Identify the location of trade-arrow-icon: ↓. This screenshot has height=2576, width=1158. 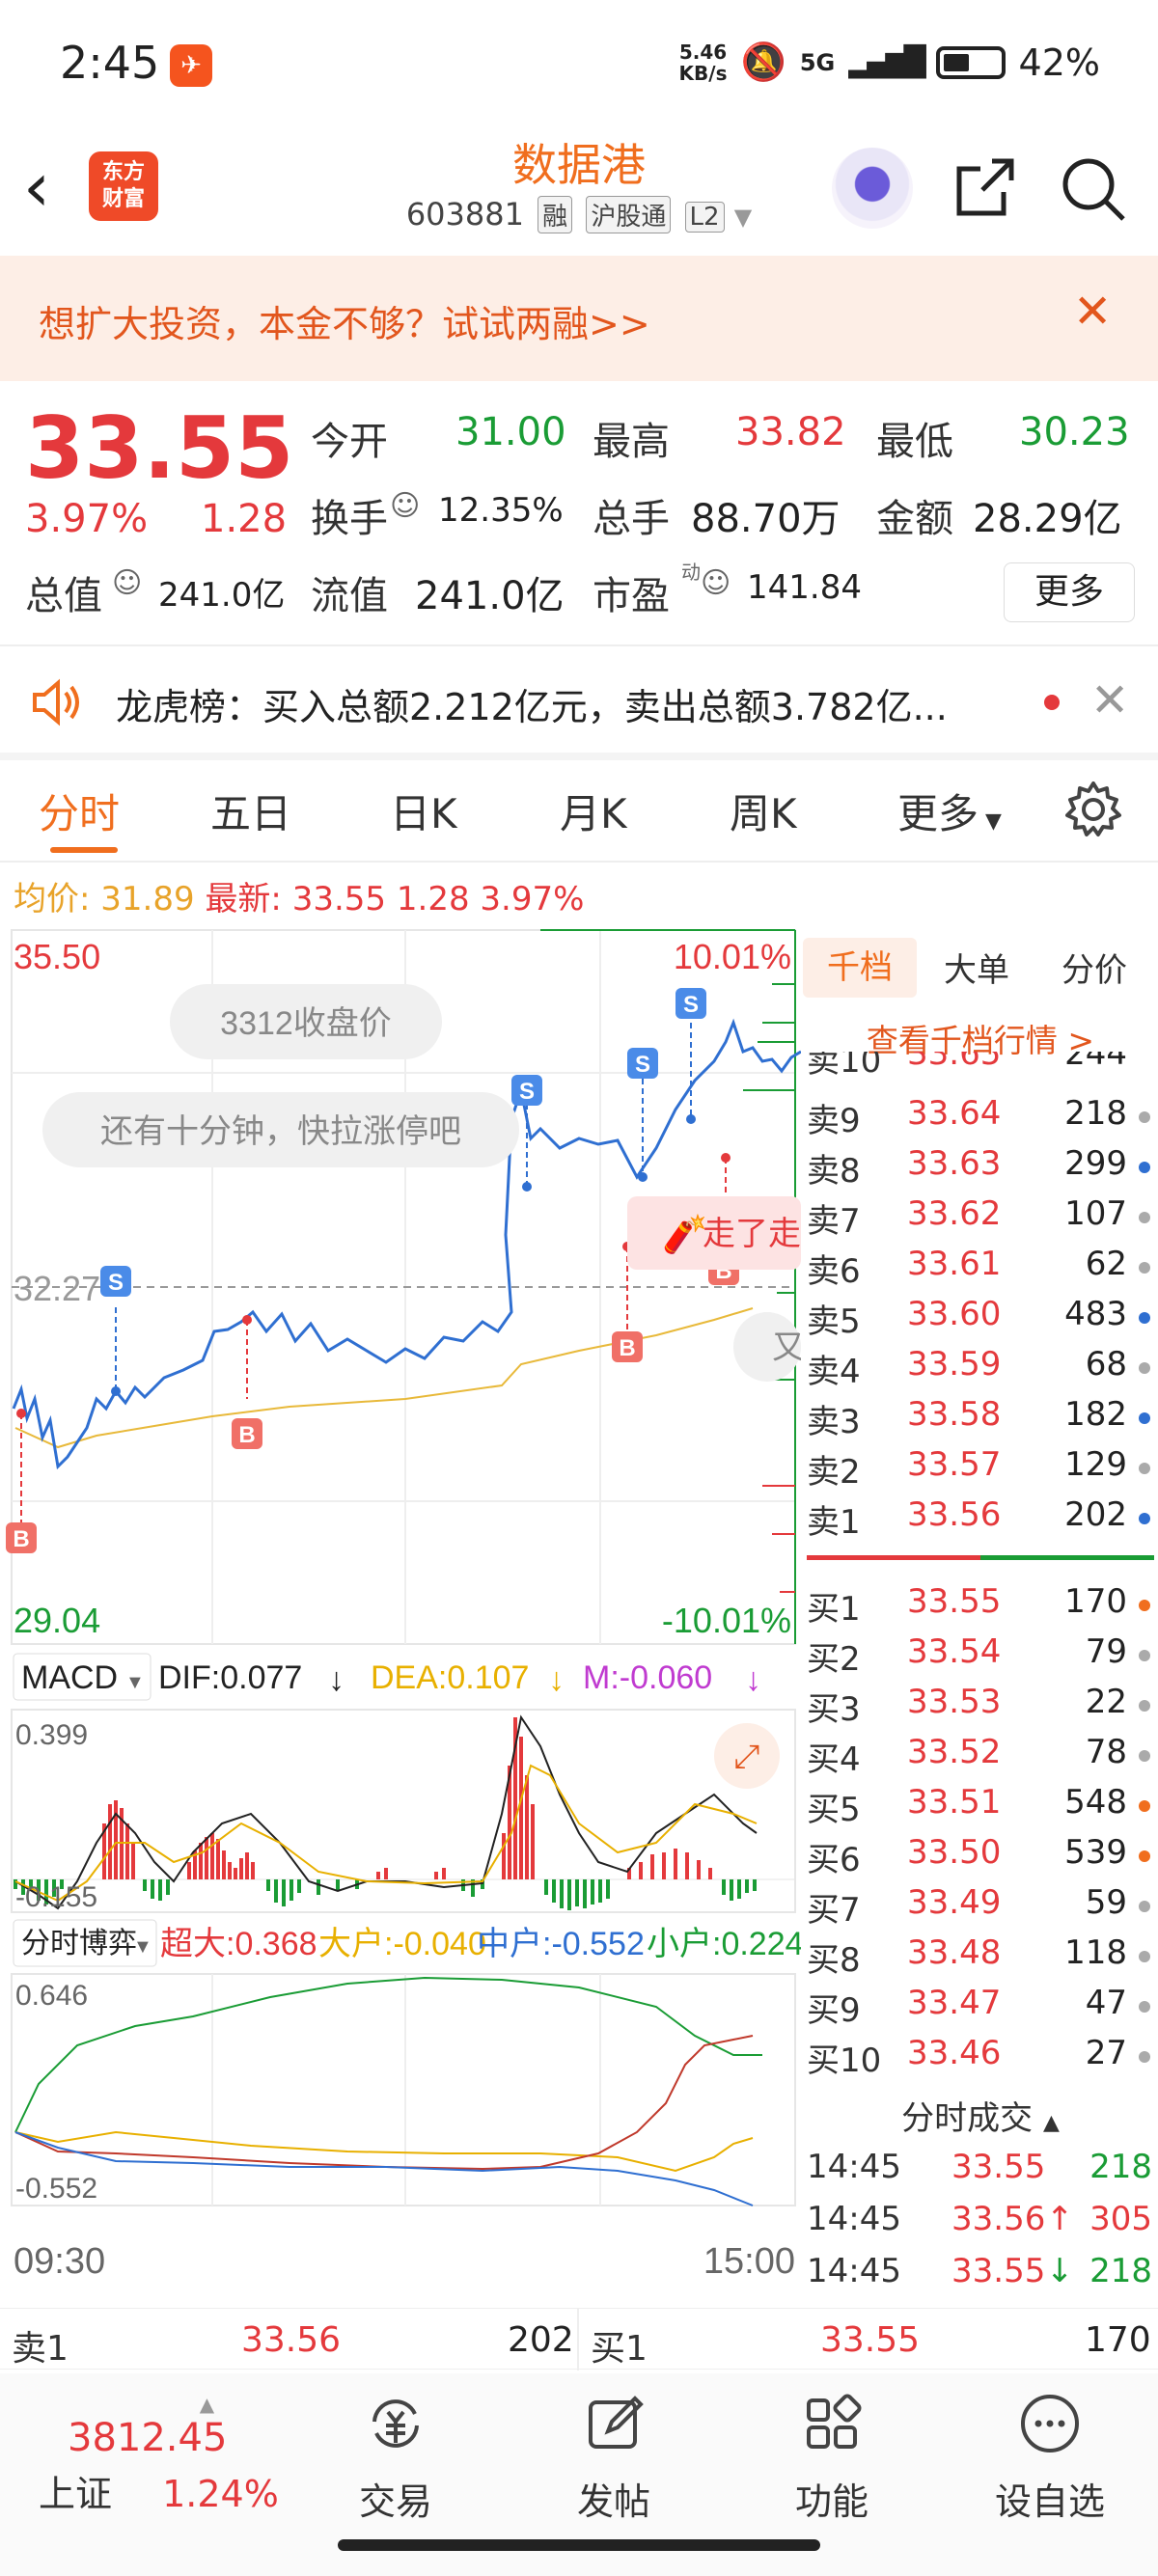
(1060, 2271).